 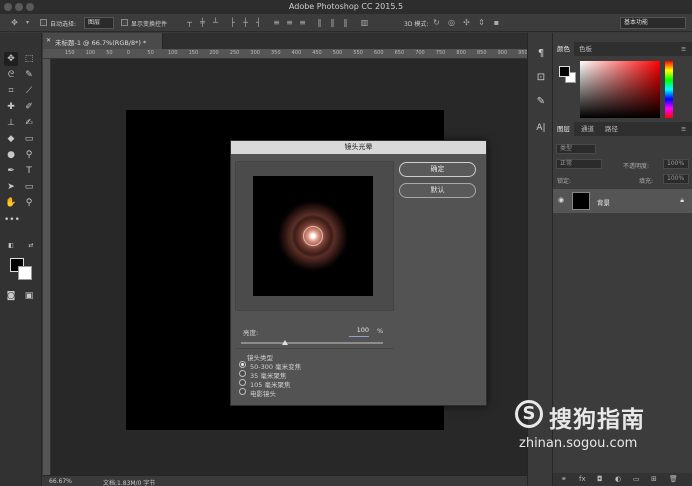 I want to click on auto-align-icon: ▥, so click(x=364, y=22).